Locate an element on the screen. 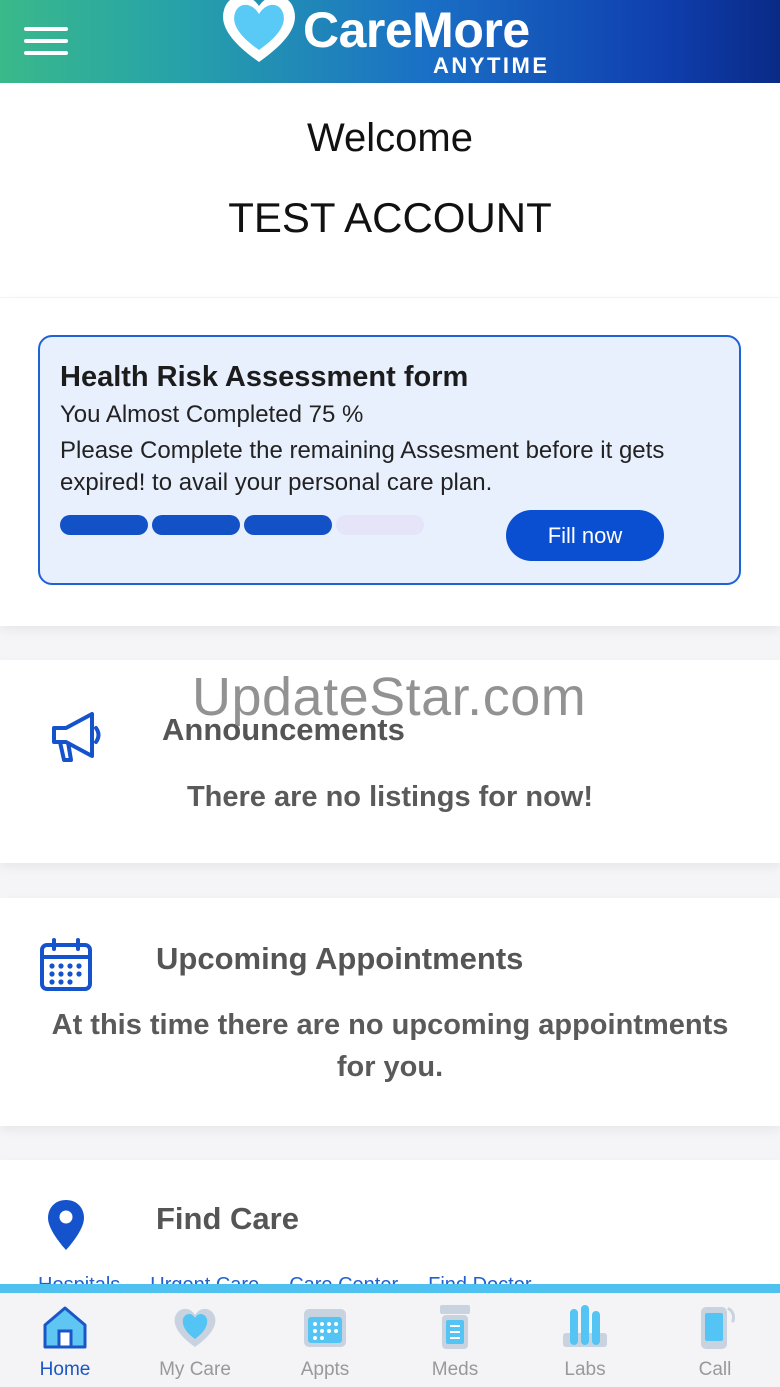 The image size is (780, 1387). announcements-empty-message: There are no listings for now! is located at coordinates (390, 797).